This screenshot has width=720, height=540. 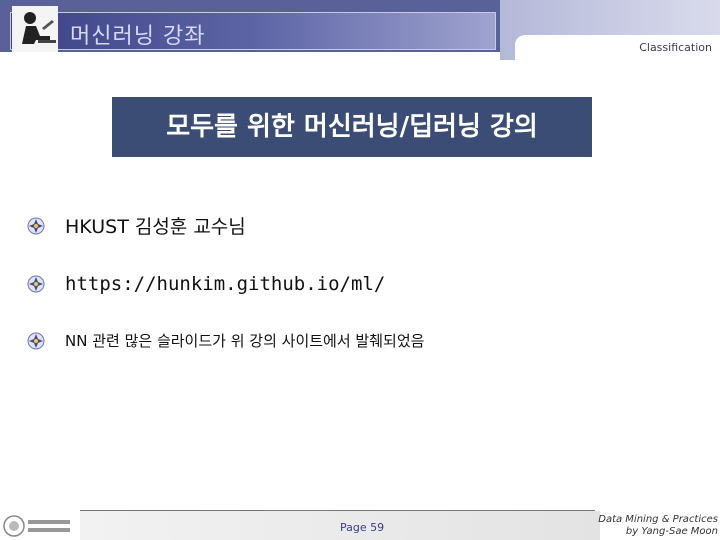 What do you see at coordinates (36, 526) in the screenshot?
I see `university-emblem-icon` at bounding box center [36, 526].